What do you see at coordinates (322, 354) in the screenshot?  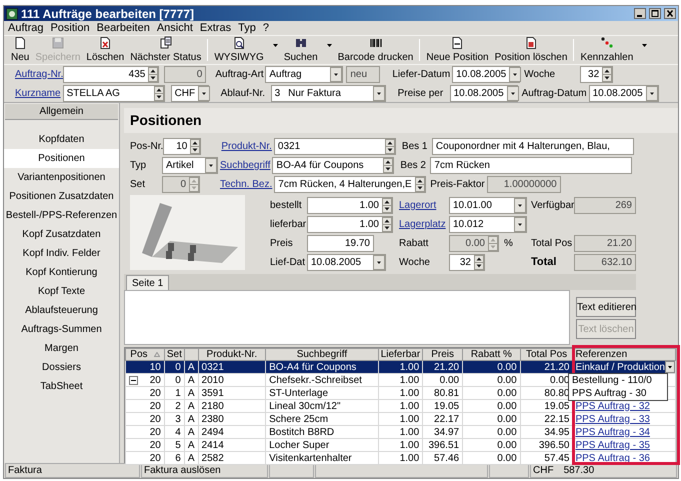 I see `column-header: Suchbegriff` at bounding box center [322, 354].